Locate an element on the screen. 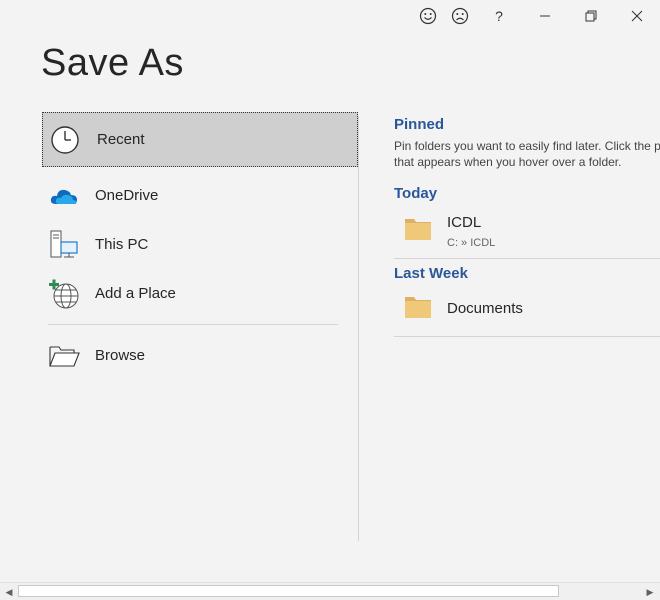 The height and width of the screenshot is (600, 660). minimize-icon is located at coordinates (545, 16).